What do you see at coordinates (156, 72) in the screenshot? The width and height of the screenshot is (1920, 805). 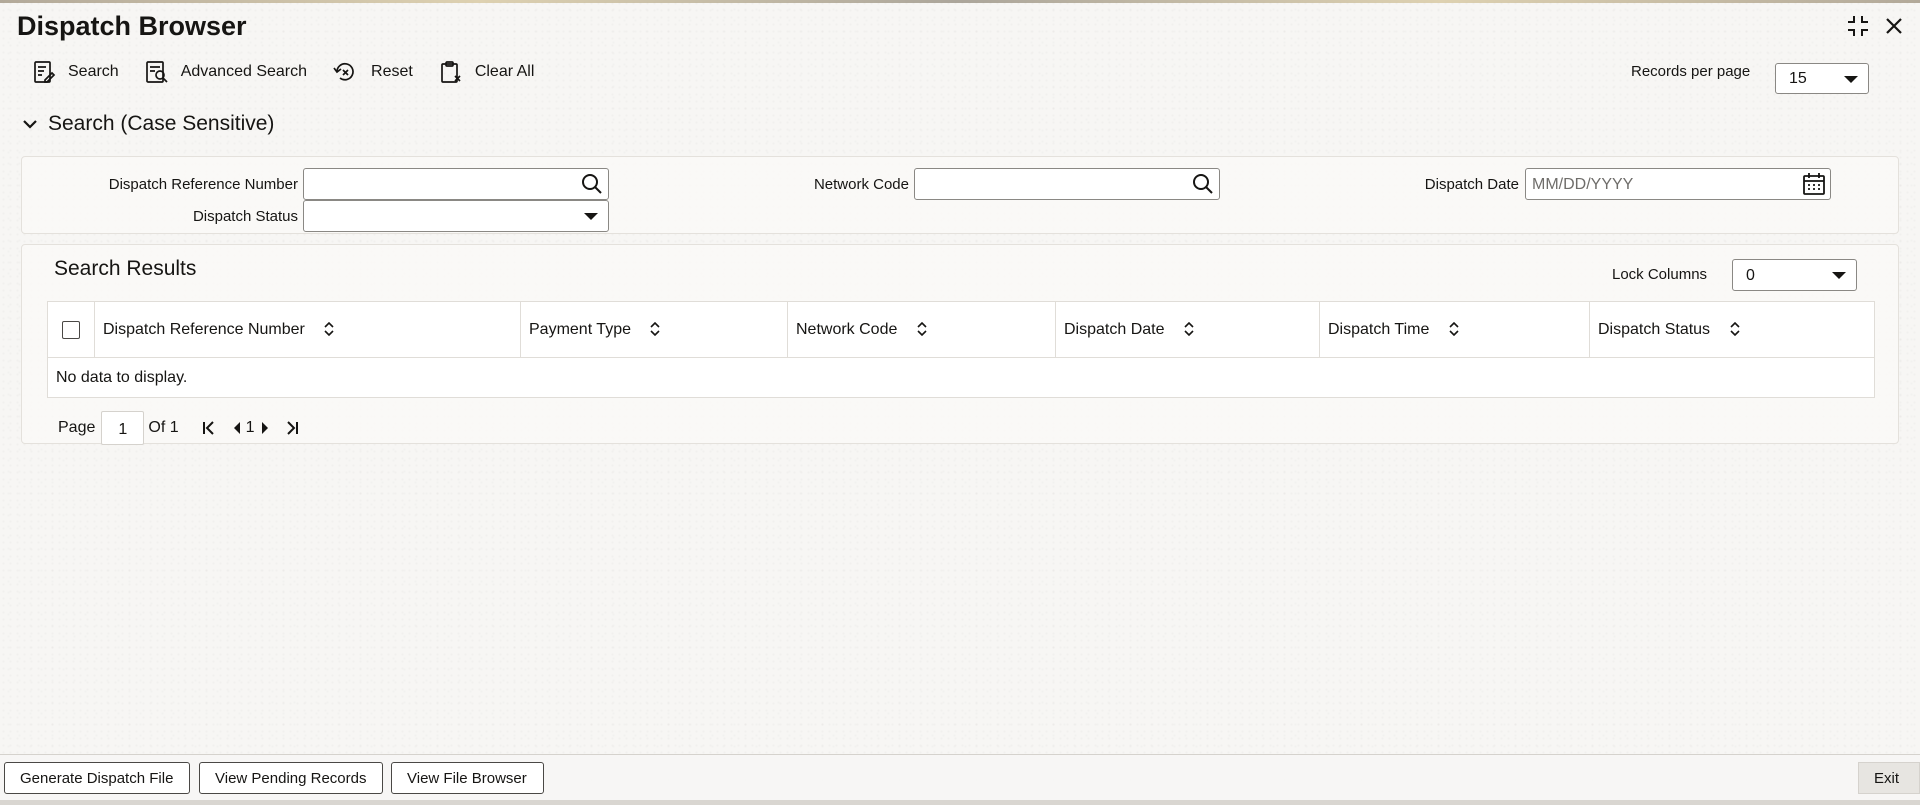 I see `advanced-search-icon` at bounding box center [156, 72].